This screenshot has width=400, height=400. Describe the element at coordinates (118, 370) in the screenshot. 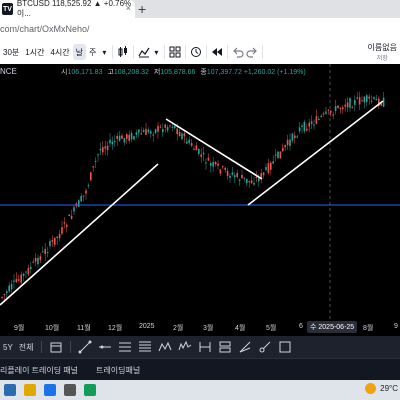

I see `trading-panel-tab: 트레이딩패널` at that location.